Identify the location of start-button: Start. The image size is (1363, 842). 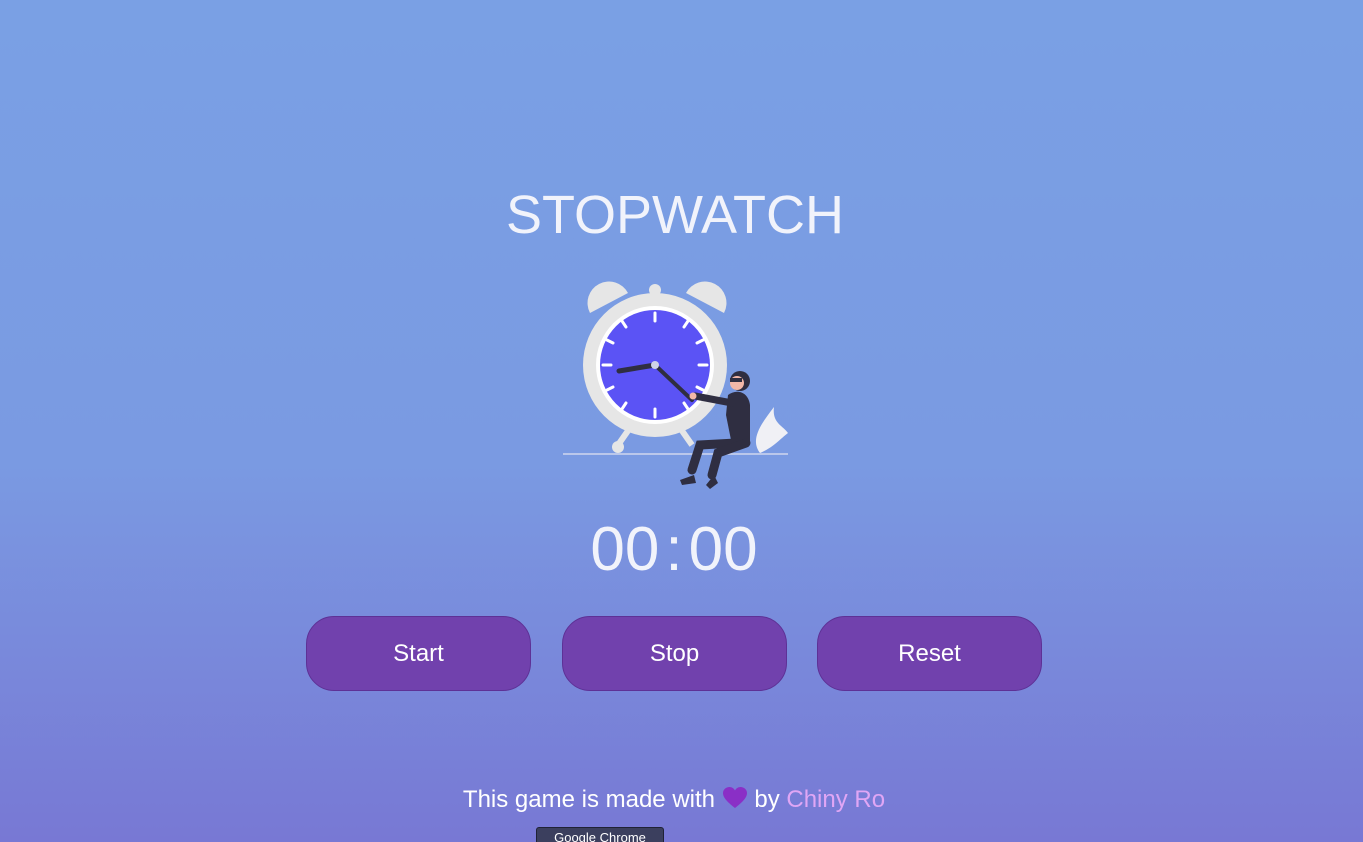
(418, 653).